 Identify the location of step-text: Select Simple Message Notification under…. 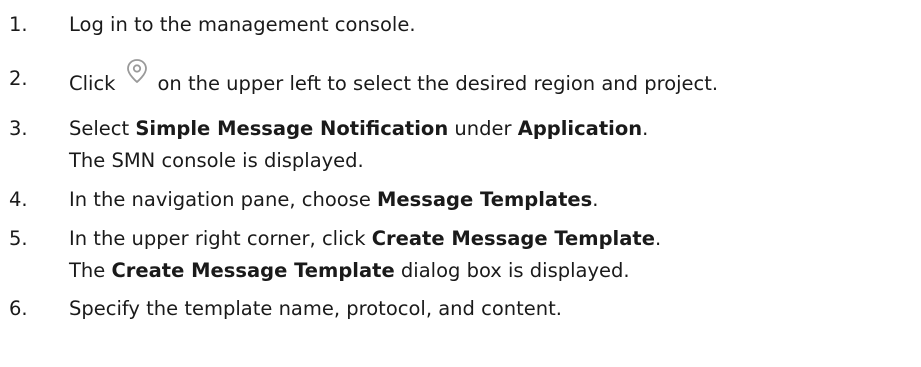
(358, 129).